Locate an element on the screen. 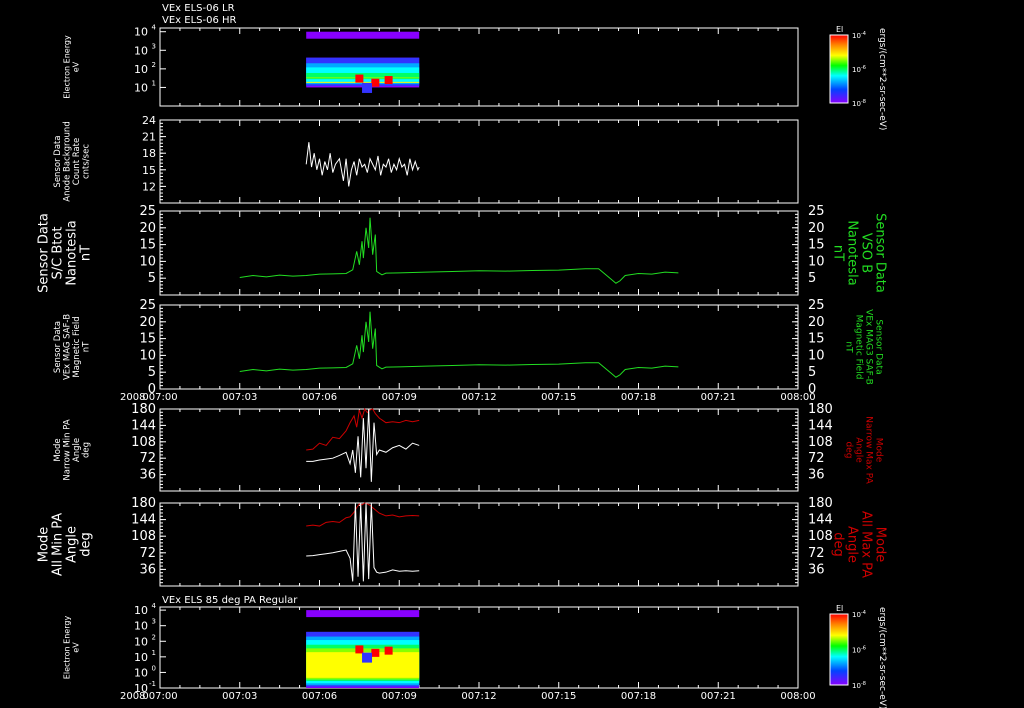 The width and height of the screenshot is (1024, 708). y-axis-label-line: All Min PA is located at coordinates (58, 544).